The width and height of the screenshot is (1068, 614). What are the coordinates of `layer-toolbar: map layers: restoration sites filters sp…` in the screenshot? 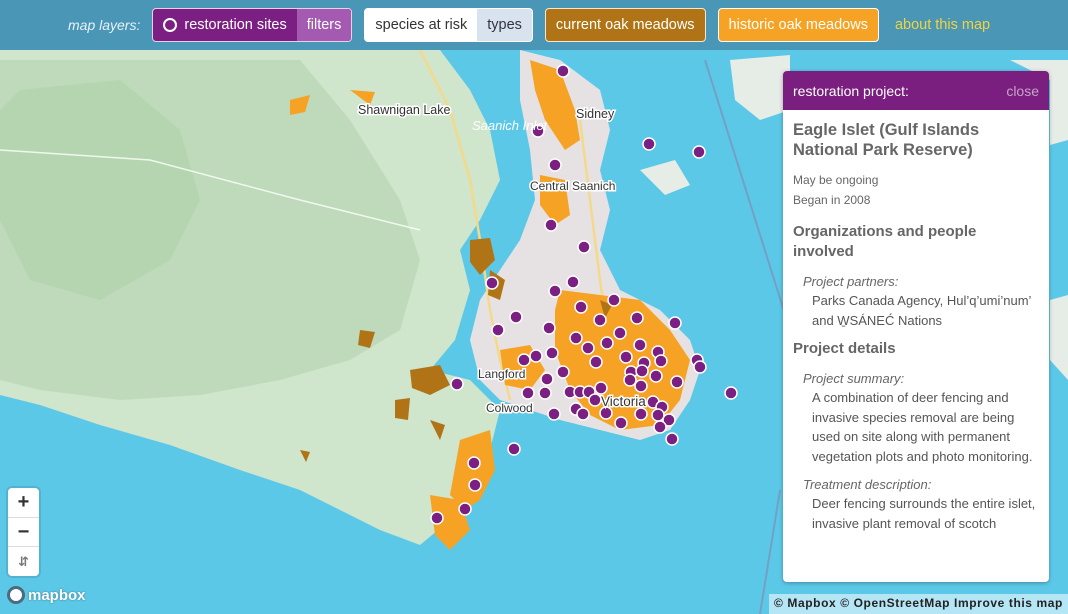 It's located at (534, 25).